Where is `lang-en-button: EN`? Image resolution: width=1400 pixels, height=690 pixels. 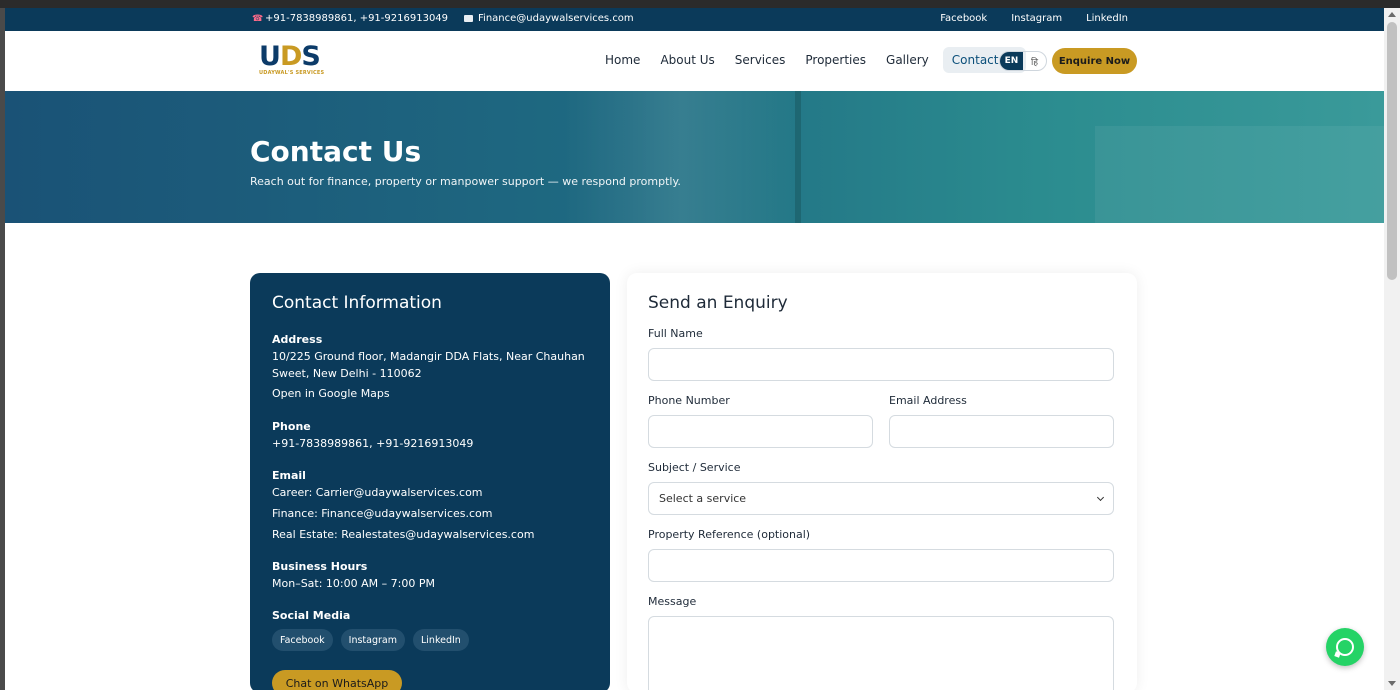 lang-en-button: EN is located at coordinates (1011, 61).